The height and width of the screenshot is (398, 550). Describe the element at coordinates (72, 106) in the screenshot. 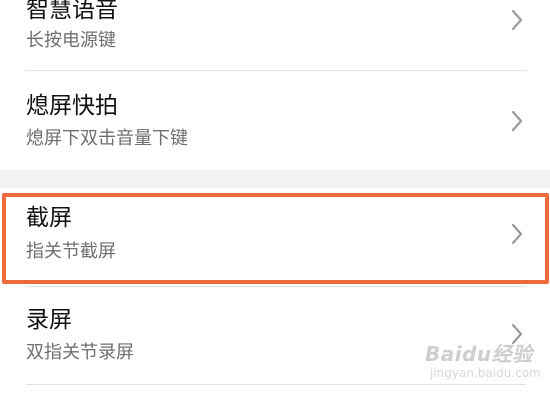

I see `settings-item-title: 熄屏快拍` at that location.